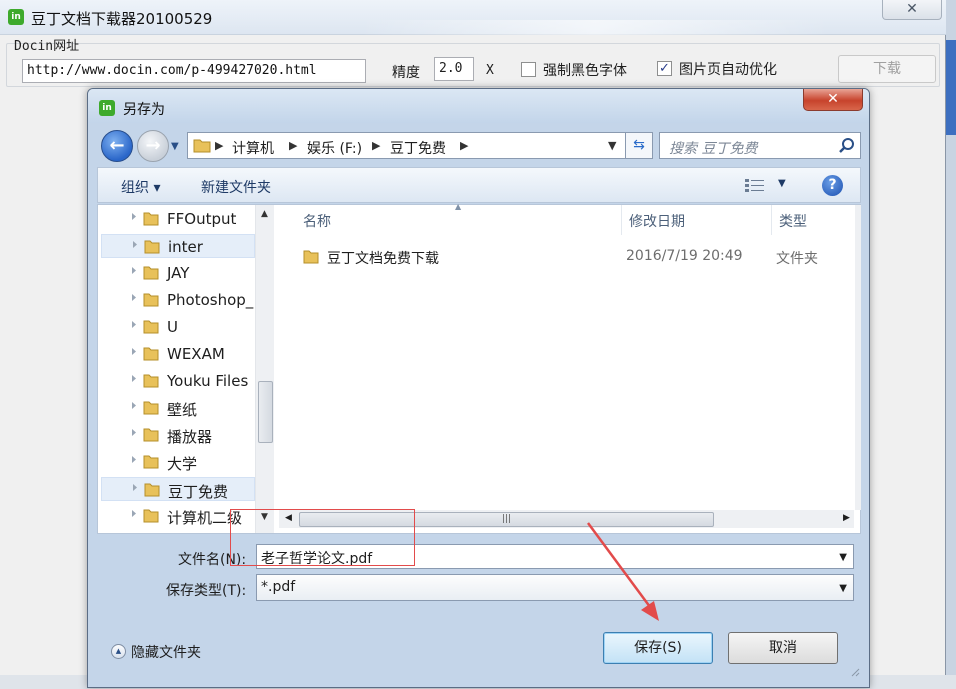 The width and height of the screenshot is (956, 689). Describe the element at coordinates (418, 148) in the screenshot. I see `breadcrumb-folder: 豆丁免费` at that location.